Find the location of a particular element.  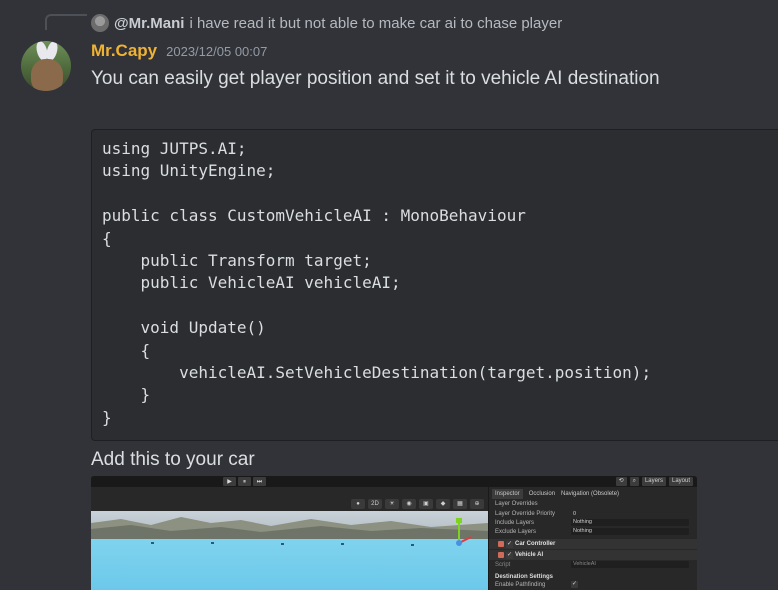

priority-value: 0 is located at coordinates (575, 514).